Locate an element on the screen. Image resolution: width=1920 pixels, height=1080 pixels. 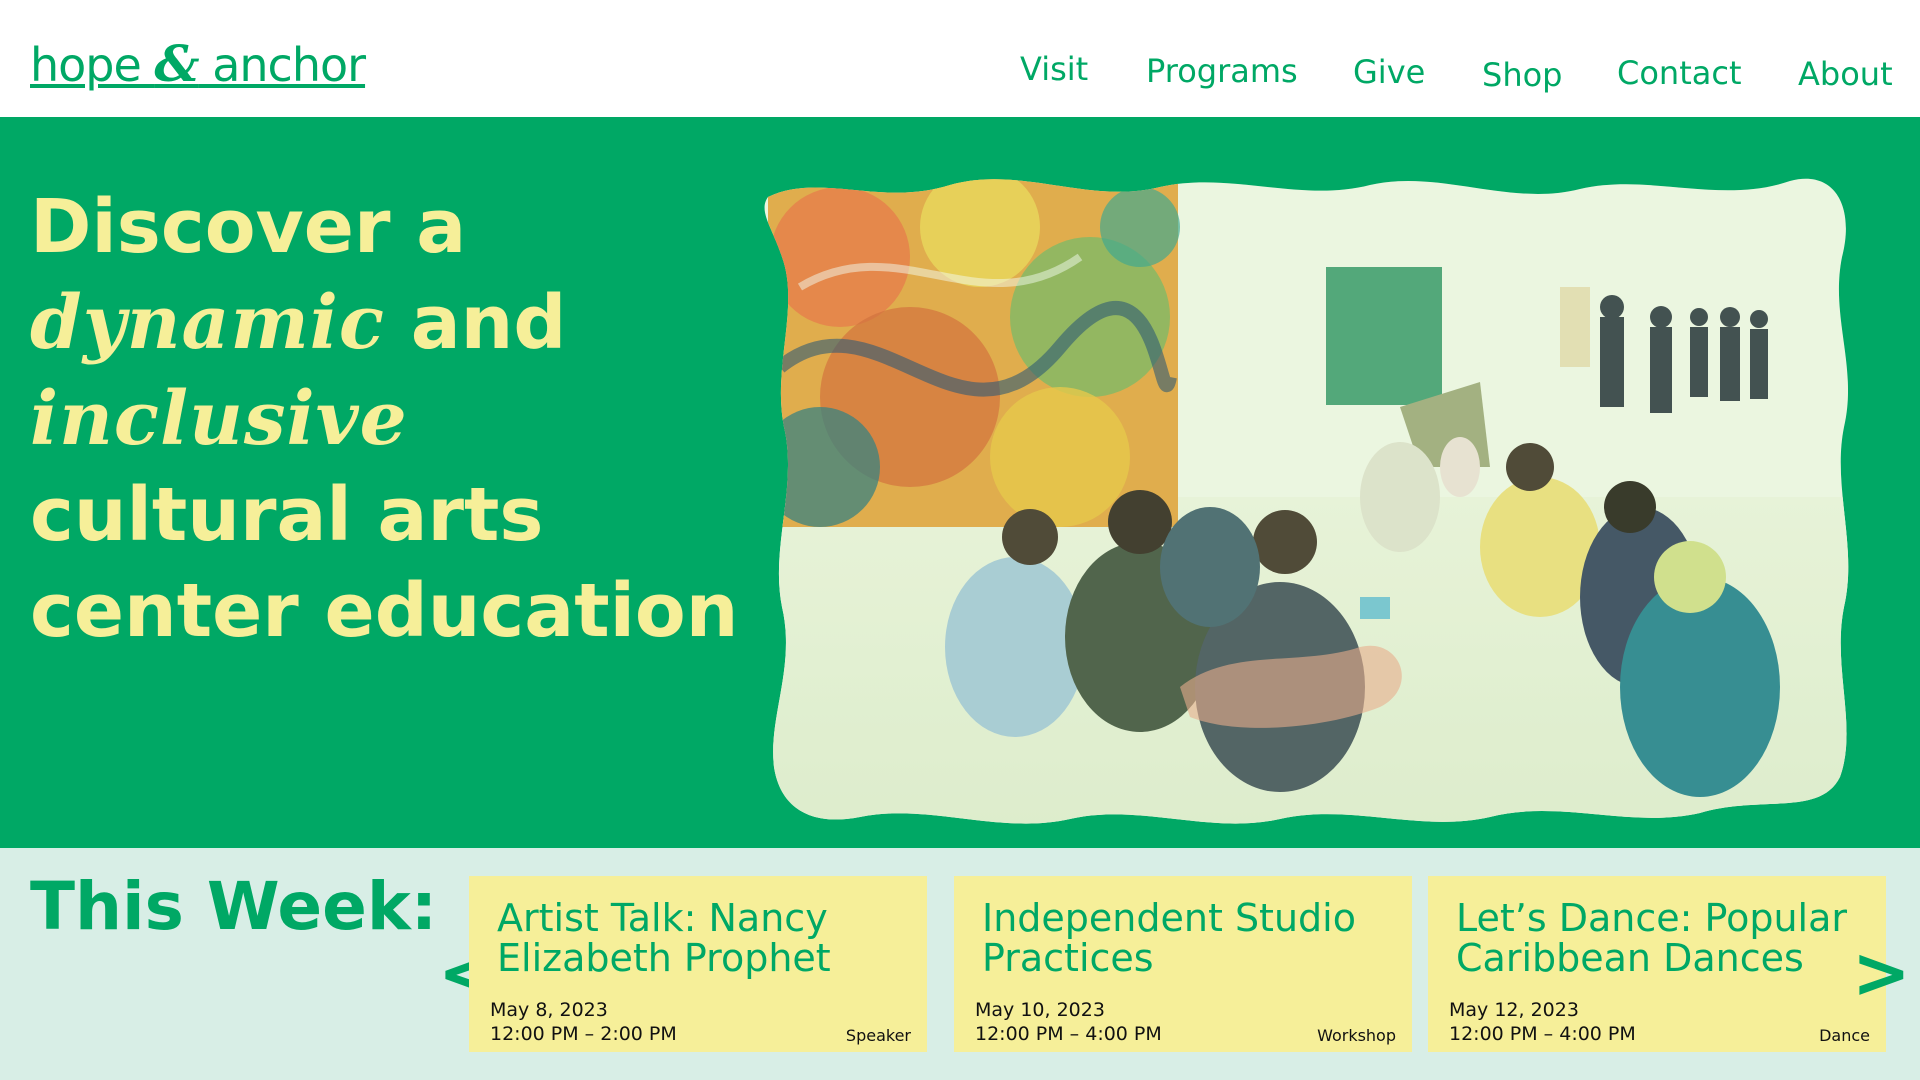
chevron-right-icon: > is located at coordinates (1881, 973).